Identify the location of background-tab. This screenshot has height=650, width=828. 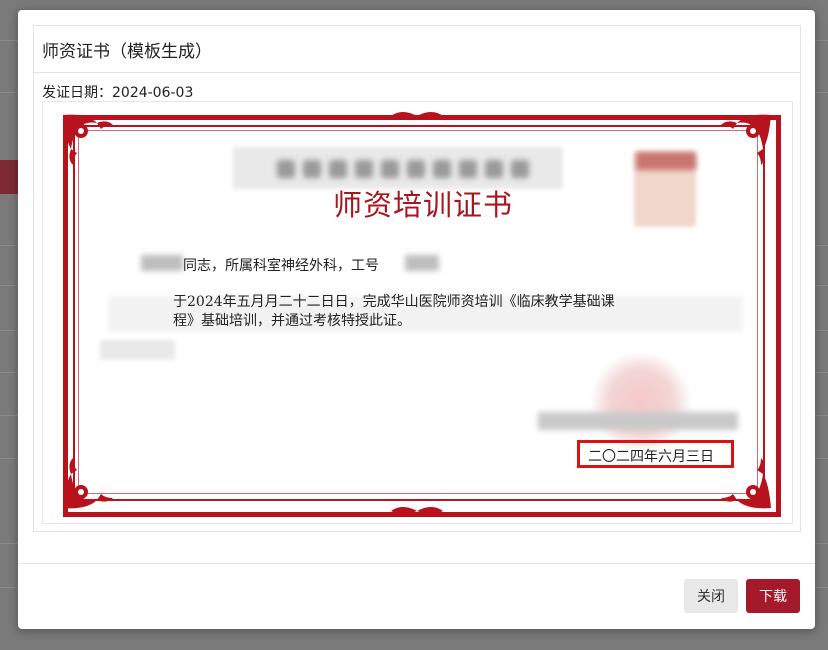
(9, 177).